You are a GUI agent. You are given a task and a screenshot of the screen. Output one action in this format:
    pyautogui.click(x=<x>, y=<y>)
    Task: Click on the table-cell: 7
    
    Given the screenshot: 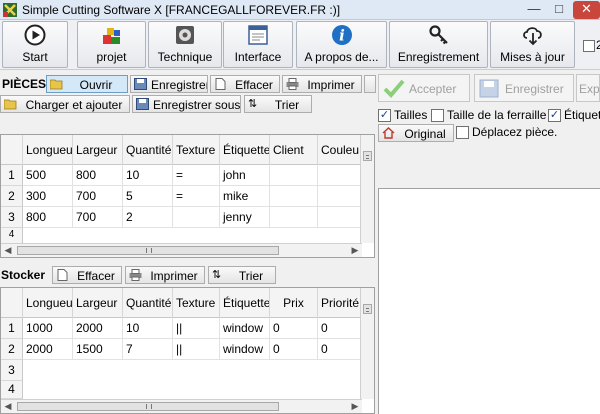 What is the action you would take?
    pyautogui.click(x=148, y=349)
    